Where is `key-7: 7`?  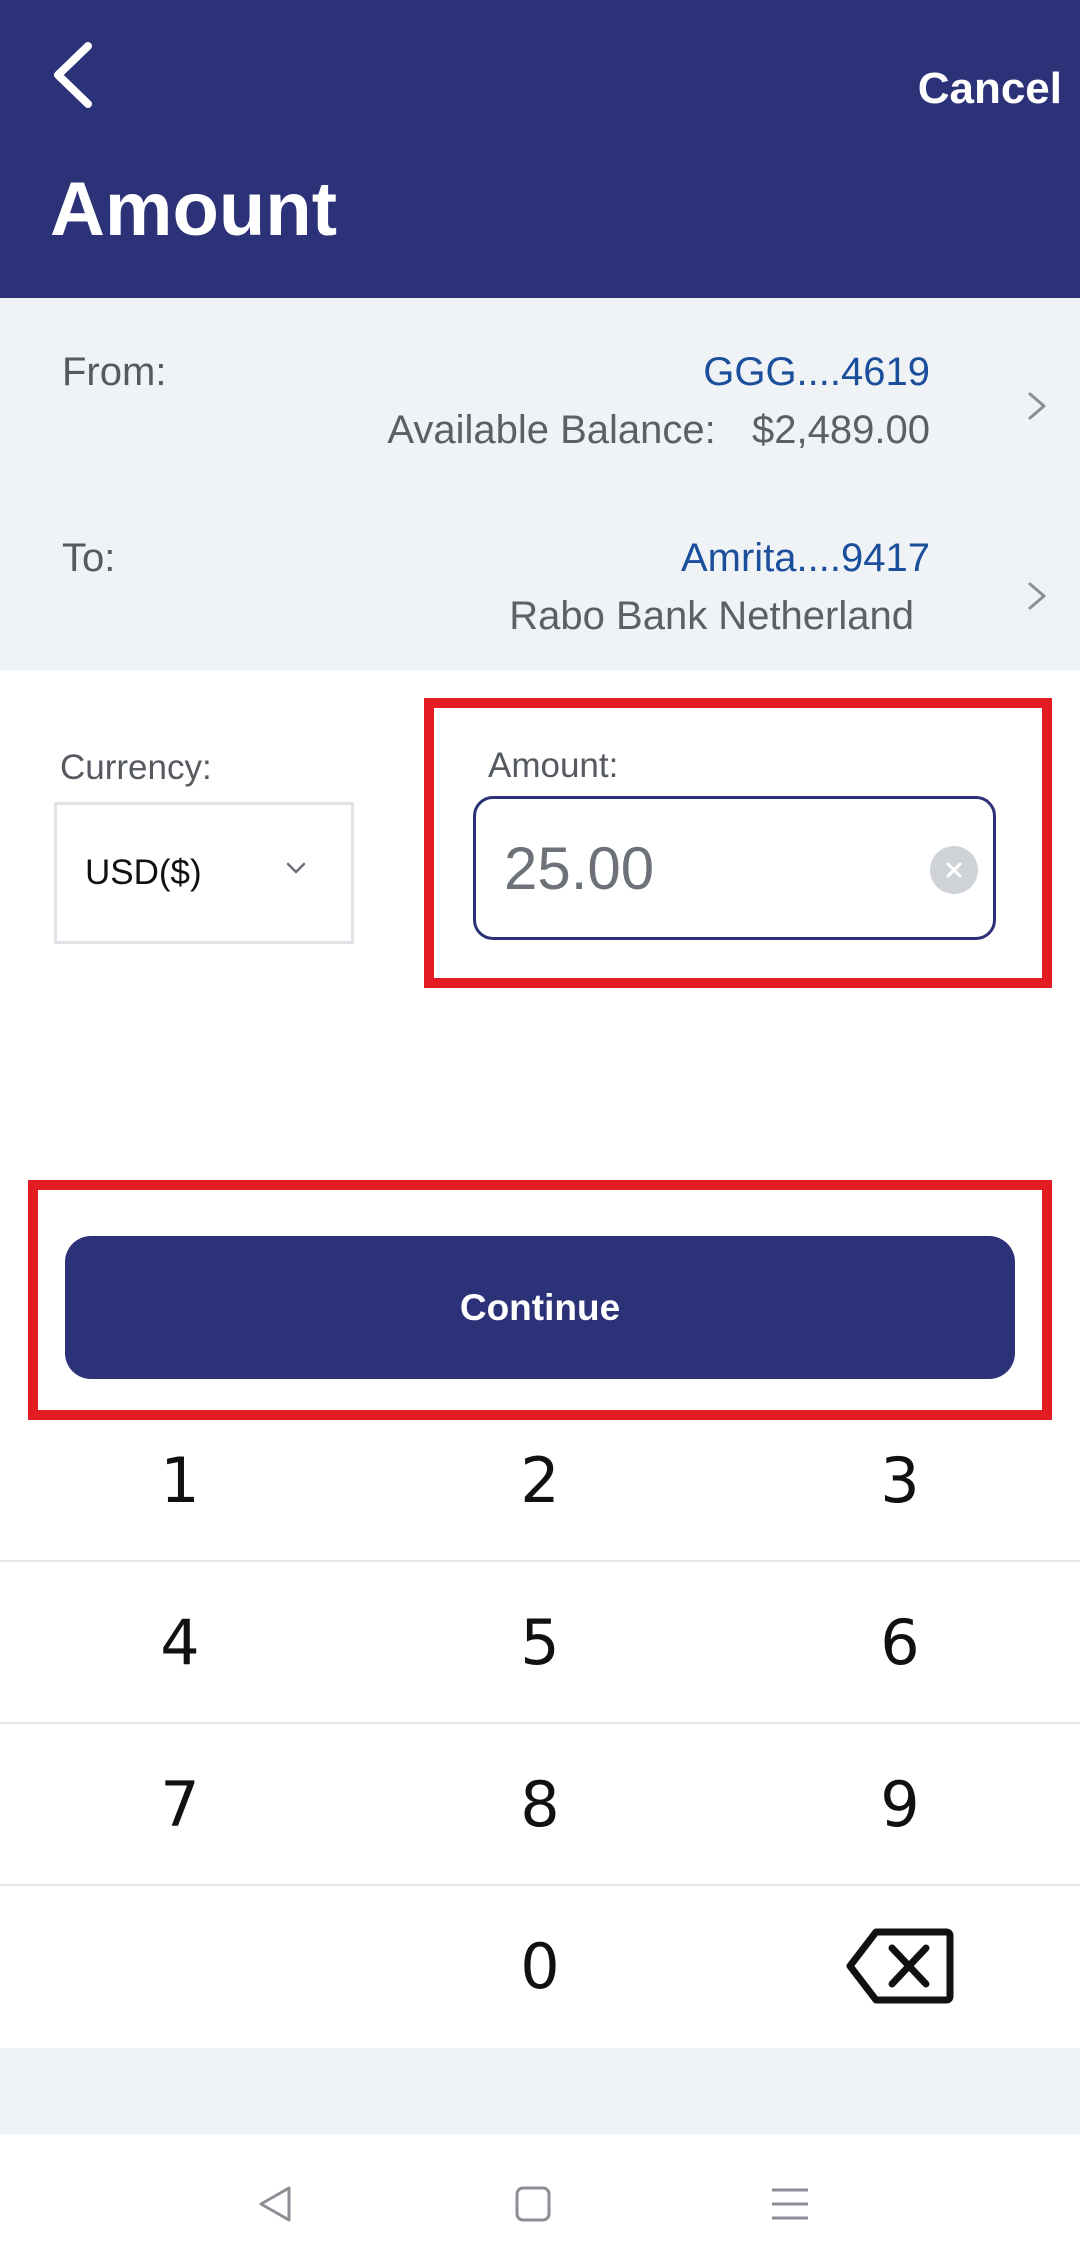 key-7: 7 is located at coordinates (180, 1804).